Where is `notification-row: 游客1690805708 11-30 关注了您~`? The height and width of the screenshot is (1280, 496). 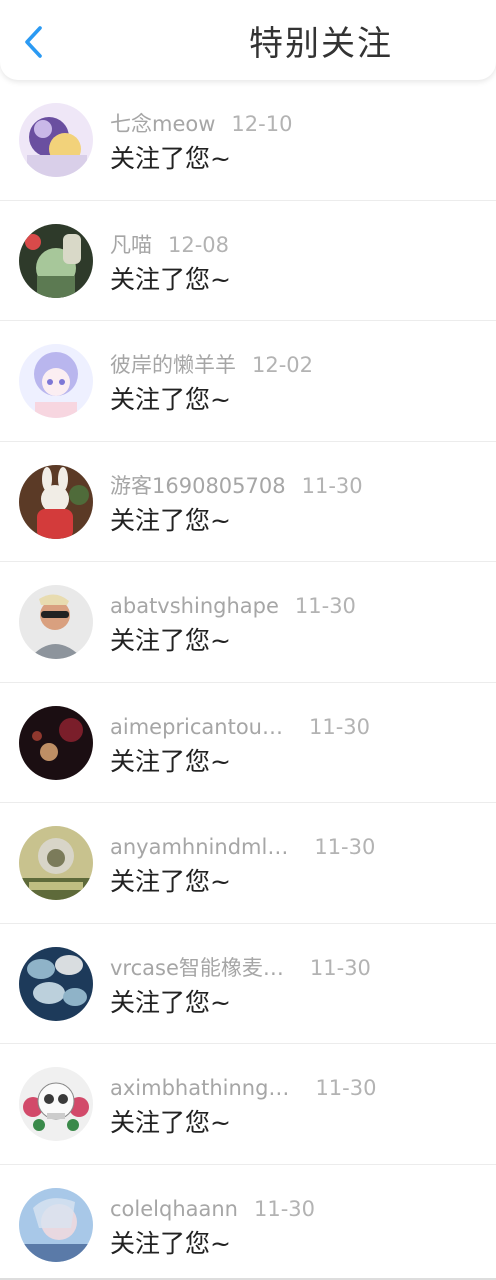 notification-row: 游客1690805708 11-30 关注了您~ is located at coordinates (248, 502).